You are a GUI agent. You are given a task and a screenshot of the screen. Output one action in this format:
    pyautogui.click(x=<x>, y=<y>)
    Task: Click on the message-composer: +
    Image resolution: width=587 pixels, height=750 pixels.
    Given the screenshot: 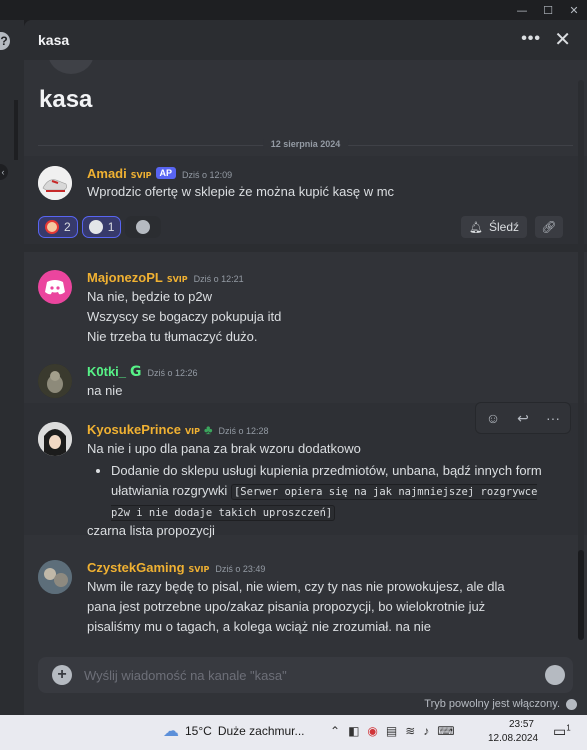 What is the action you would take?
    pyautogui.click(x=305, y=675)
    